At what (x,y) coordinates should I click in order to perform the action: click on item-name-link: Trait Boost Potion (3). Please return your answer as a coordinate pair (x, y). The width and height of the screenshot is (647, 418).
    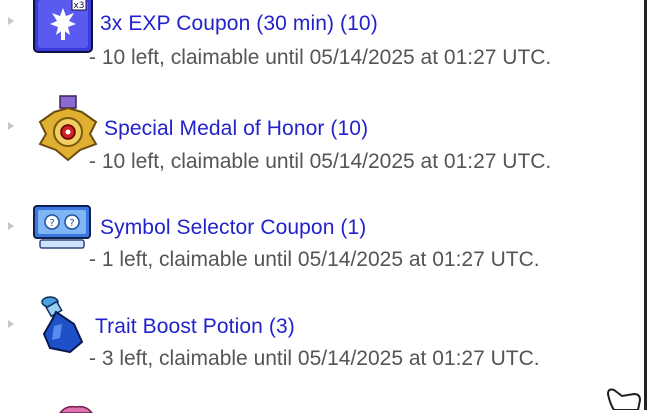
    Looking at the image, I should click on (195, 327).